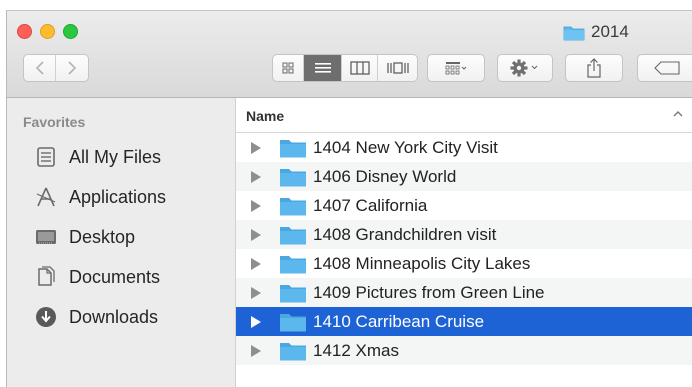 The width and height of the screenshot is (692, 387). Describe the element at coordinates (47, 31) in the screenshot. I see `minimize-window-button` at that location.